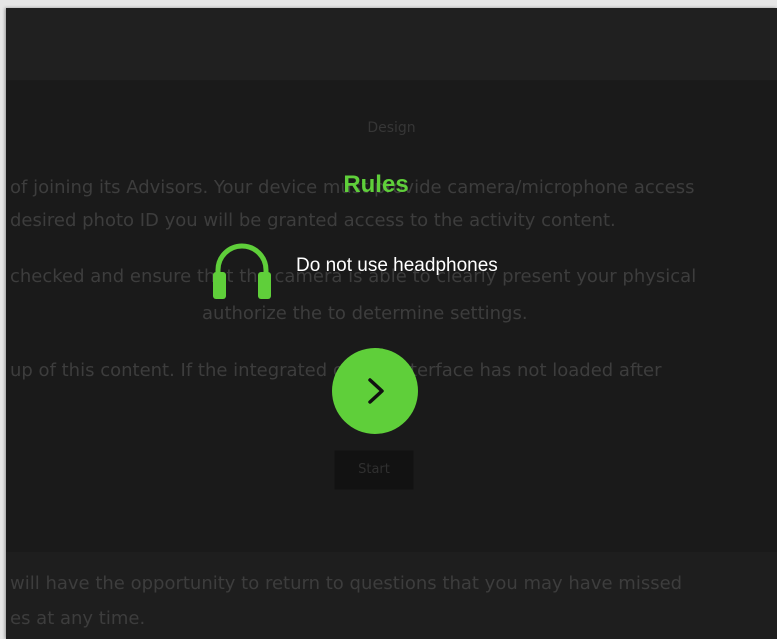 The width and height of the screenshot is (777, 639). What do you see at coordinates (397, 265) in the screenshot?
I see `rule-text: Do not use headphones` at bounding box center [397, 265].